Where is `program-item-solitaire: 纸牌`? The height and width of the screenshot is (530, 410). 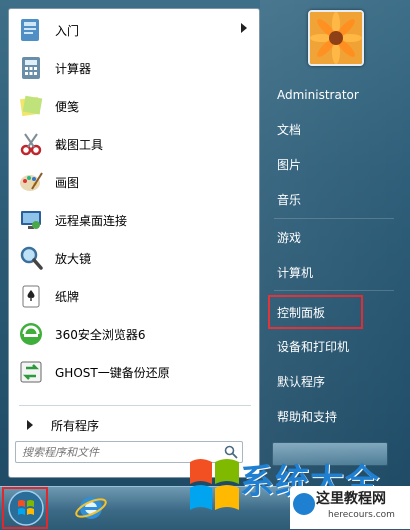 program-item-solitaire: 纸牌 is located at coordinates (134, 296).